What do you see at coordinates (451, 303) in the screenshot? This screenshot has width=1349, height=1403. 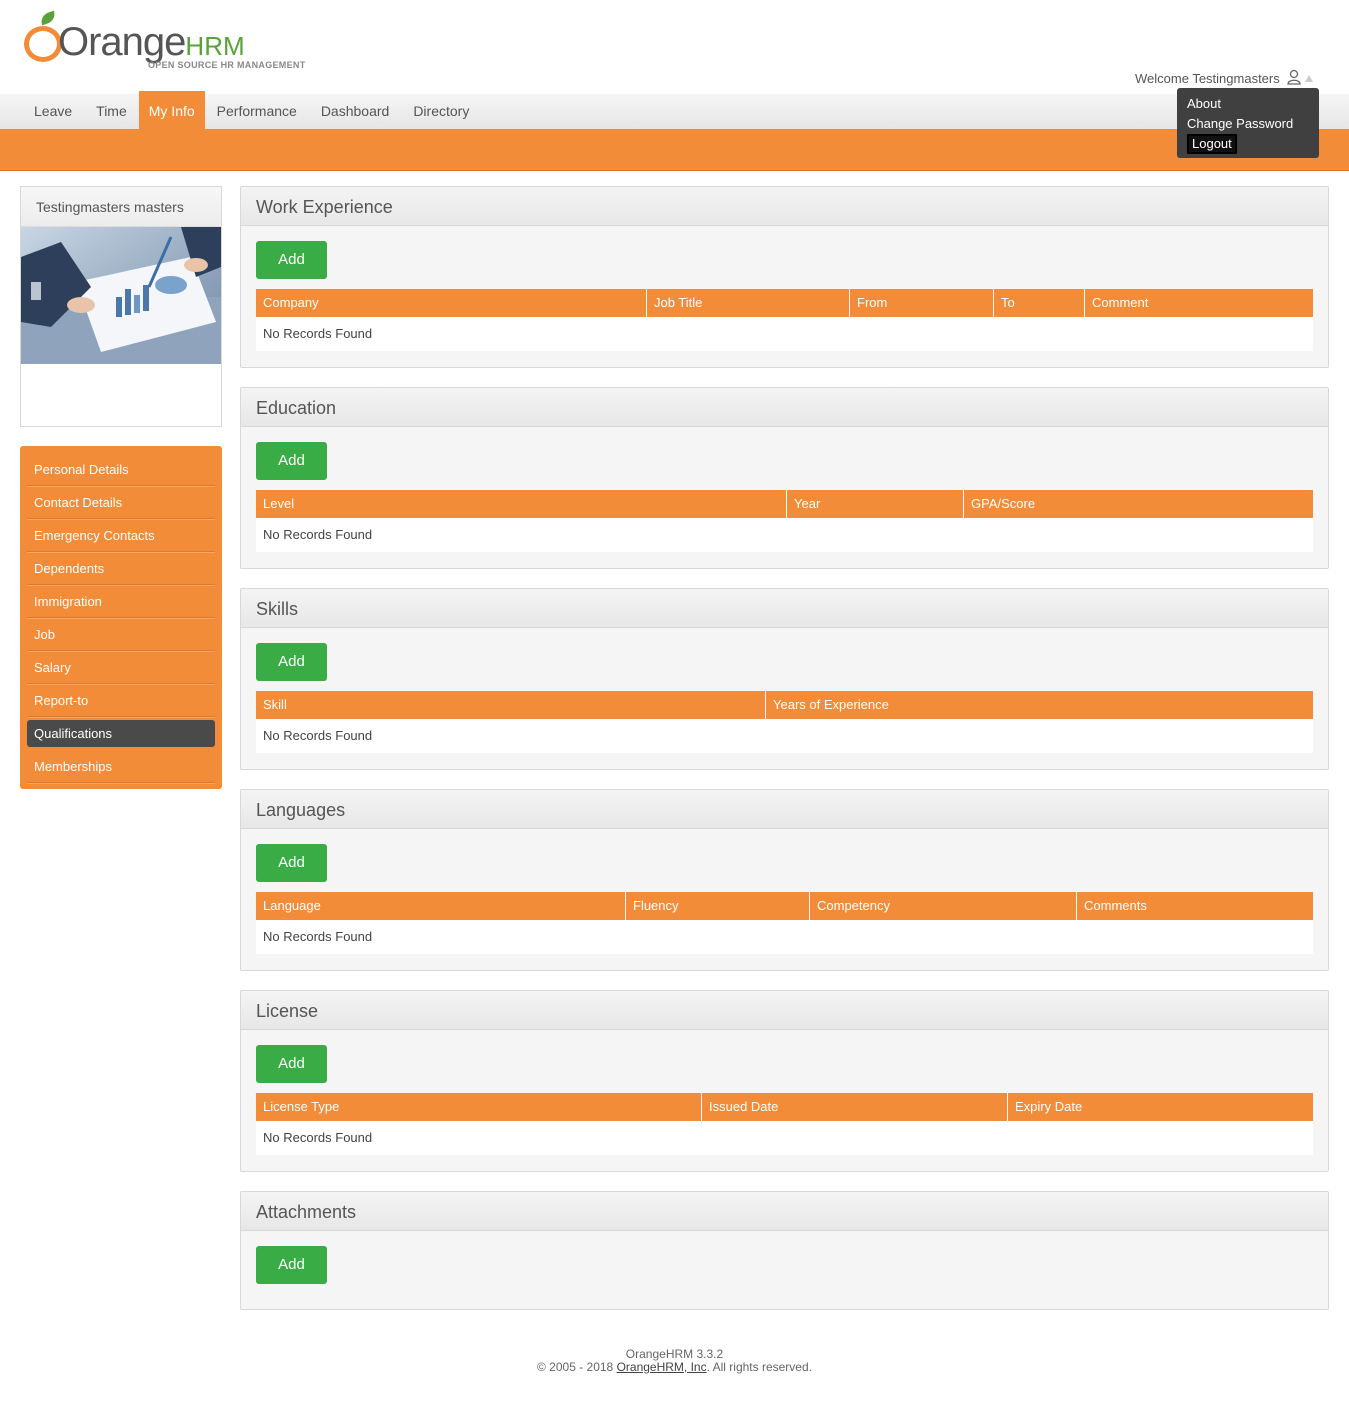 I see `column-header: Company` at bounding box center [451, 303].